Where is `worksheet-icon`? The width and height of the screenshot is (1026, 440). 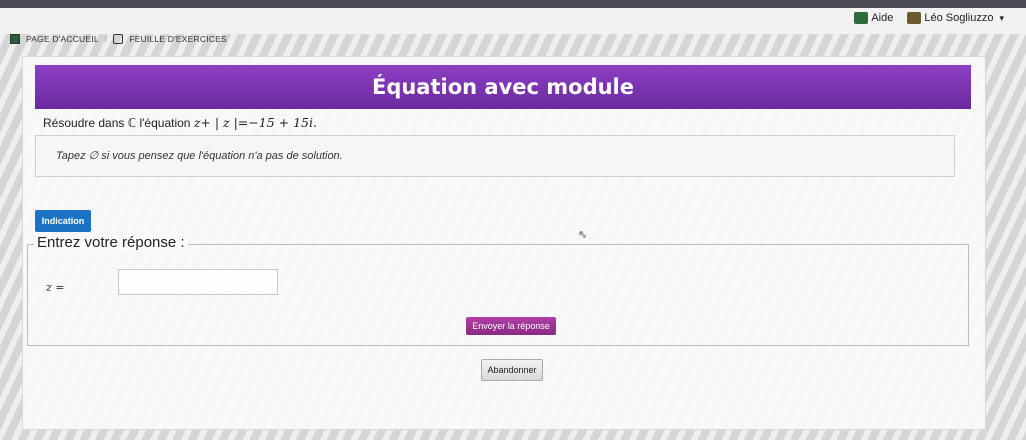
worksheet-icon is located at coordinates (118, 39).